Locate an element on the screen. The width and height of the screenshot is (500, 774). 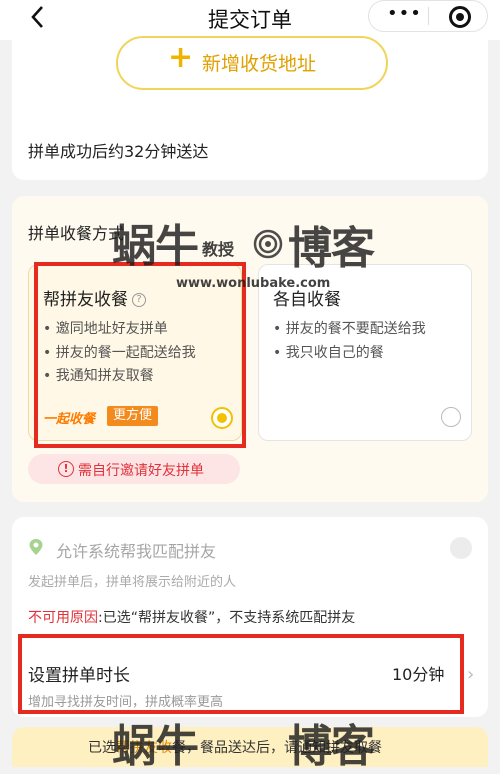
capsule-divider is located at coordinates (428, 16).